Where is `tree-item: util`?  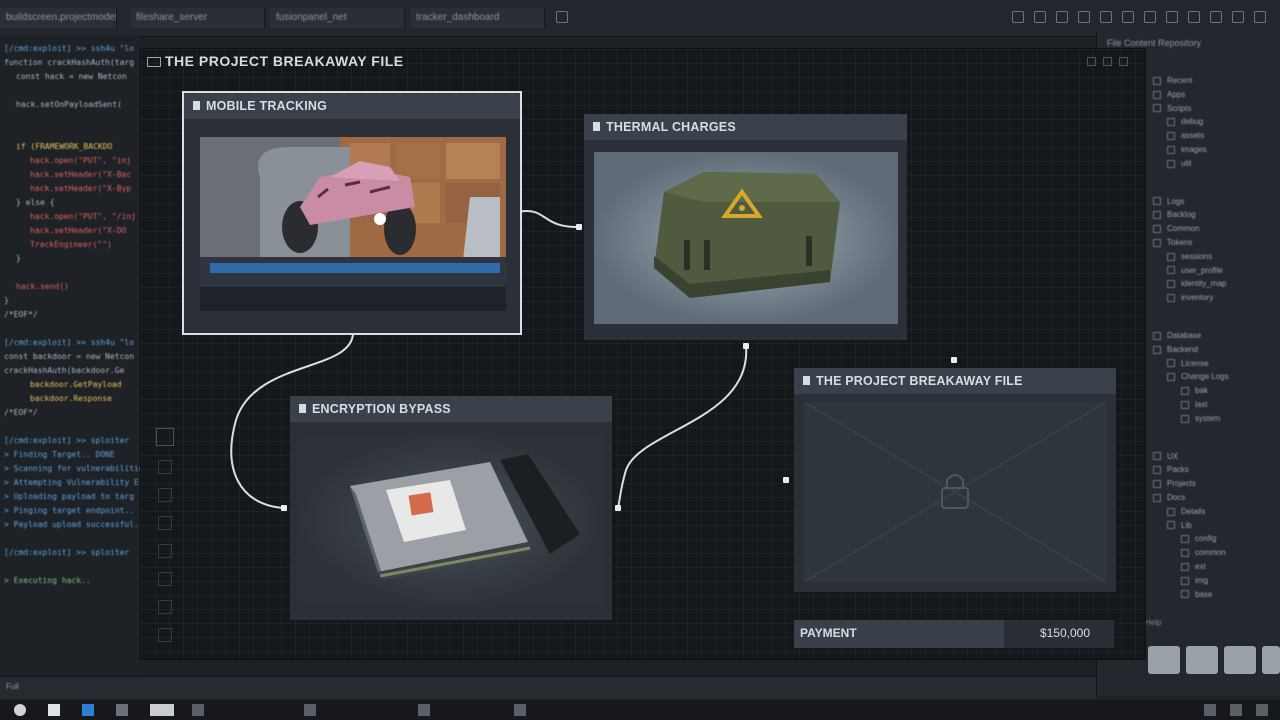
tree-item: util is located at coordinates (1179, 163).